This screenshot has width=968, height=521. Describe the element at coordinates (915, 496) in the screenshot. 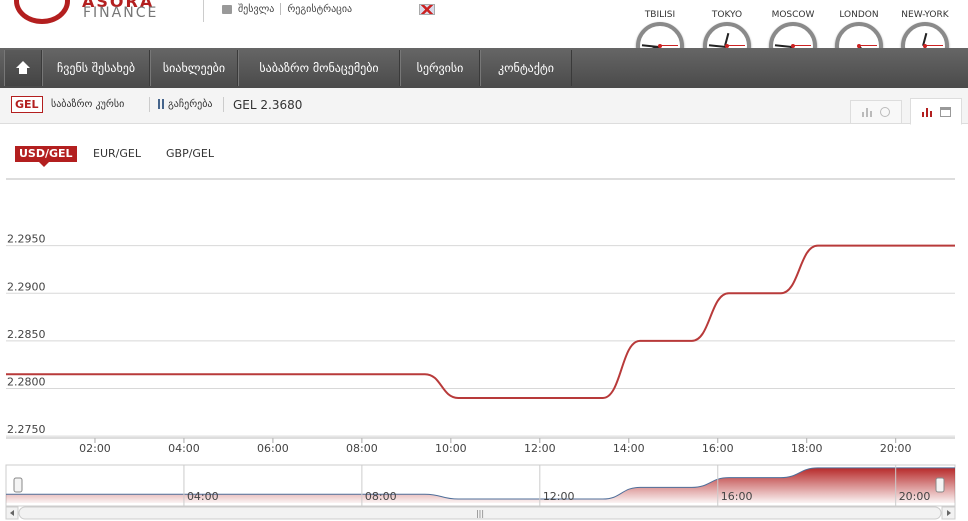

I see `navigator-tick-label: 20:00` at that location.